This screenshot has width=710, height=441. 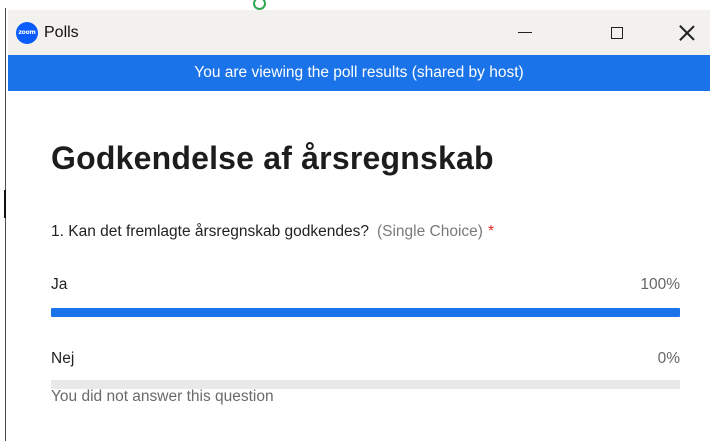 What do you see at coordinates (5, 224) in the screenshot?
I see `background-window-edge` at bounding box center [5, 224].